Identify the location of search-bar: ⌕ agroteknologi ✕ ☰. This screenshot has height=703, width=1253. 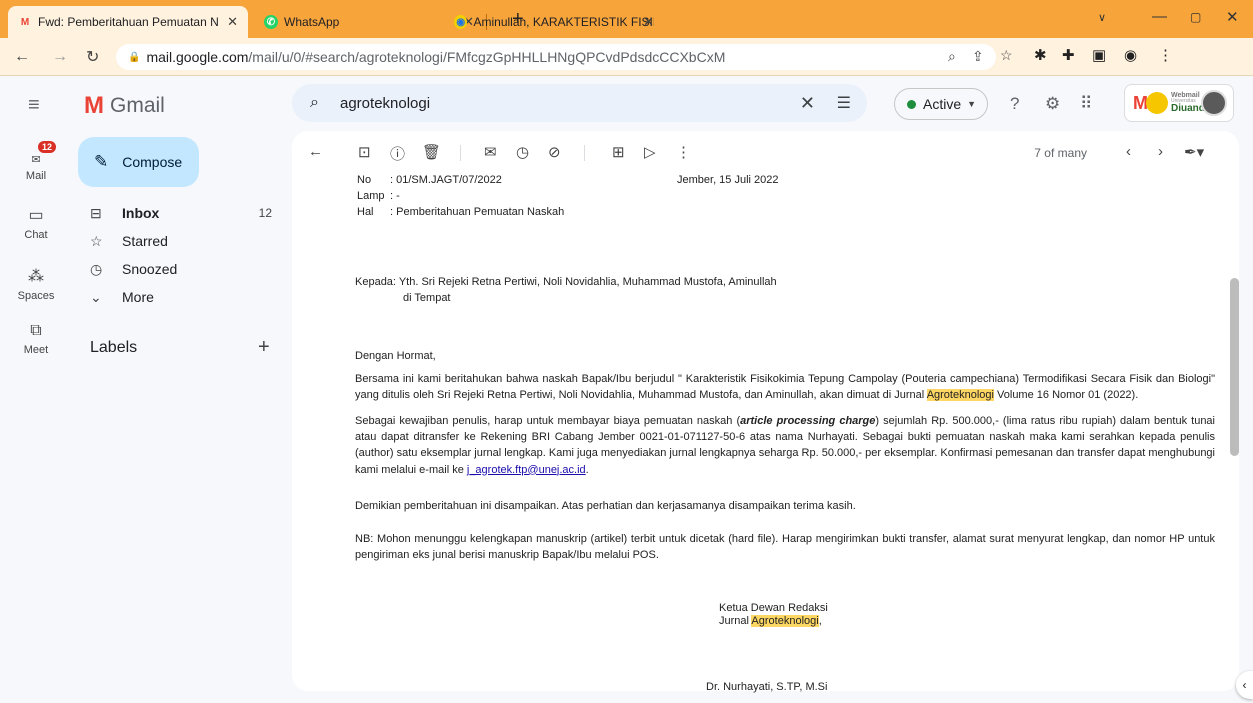
(579, 103).